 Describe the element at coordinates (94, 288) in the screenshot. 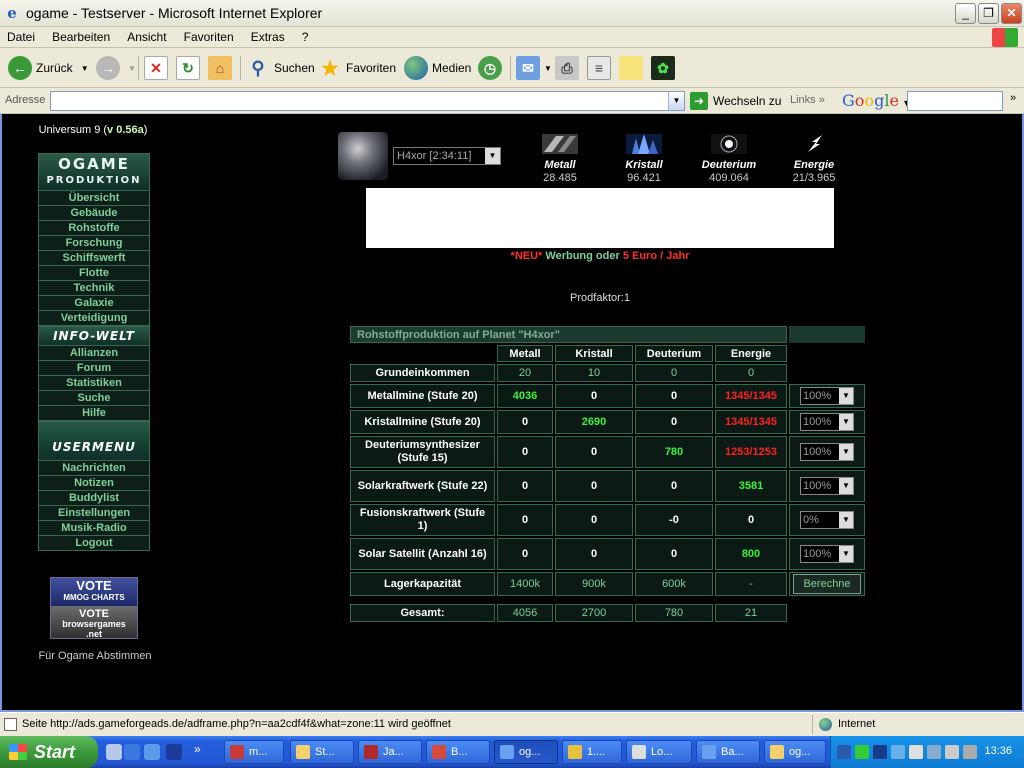

I see `menu-item-technik: Technik` at that location.